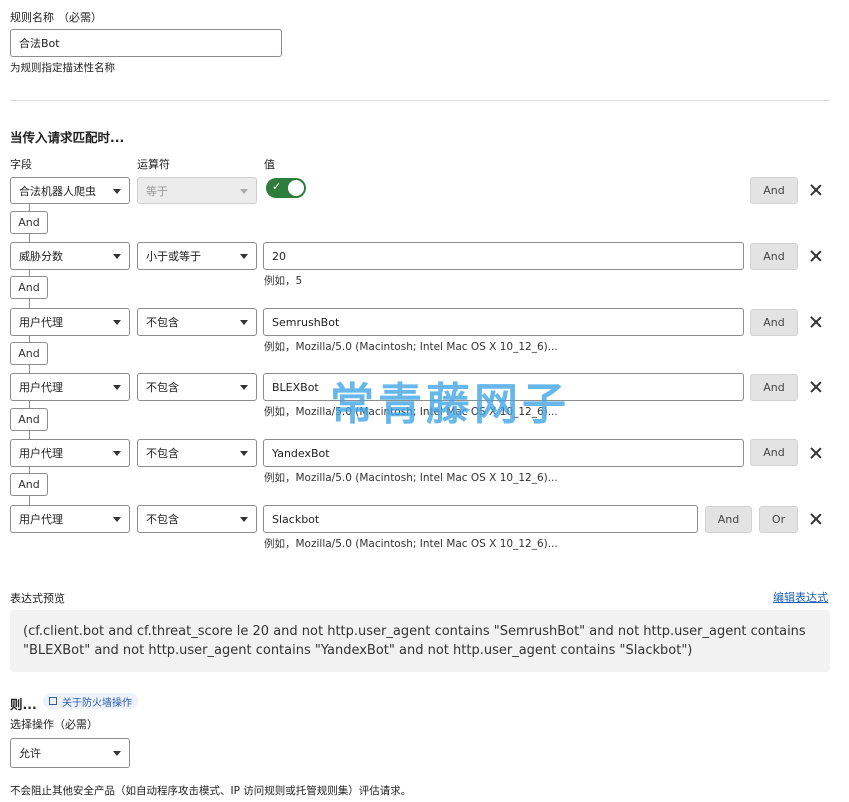  I want to click on value-toggle: ✓, so click(286, 188).